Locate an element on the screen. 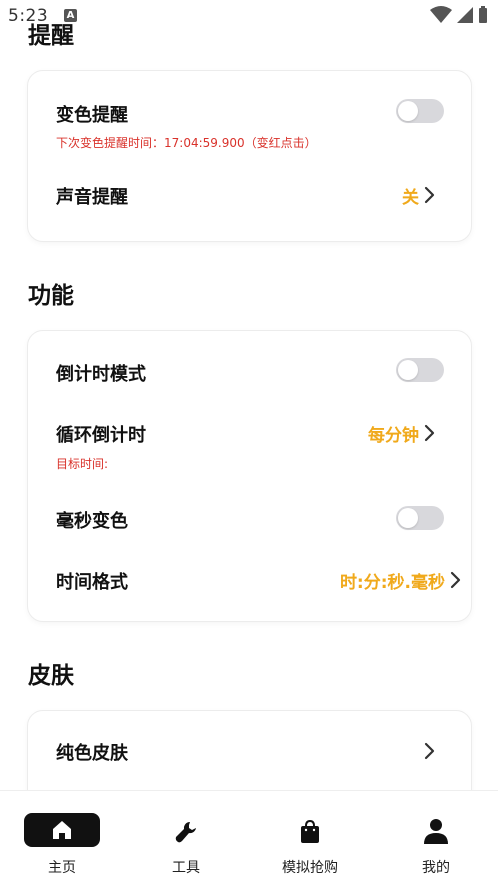  loop-countdown-value: 每分钟 is located at coordinates (393, 436).